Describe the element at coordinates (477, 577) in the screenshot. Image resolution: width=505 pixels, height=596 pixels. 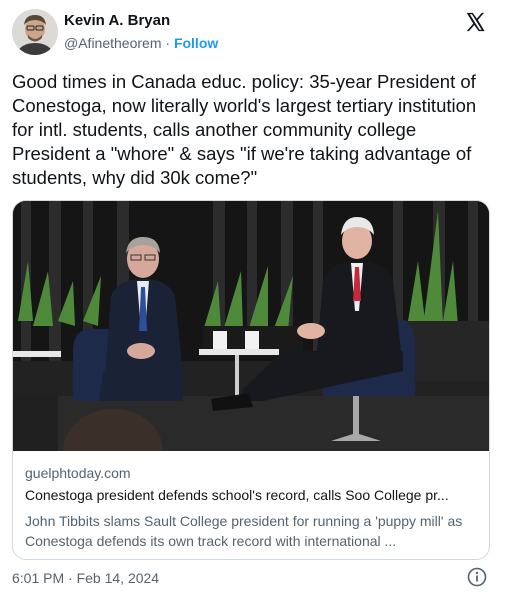
I see `info-icon` at that location.